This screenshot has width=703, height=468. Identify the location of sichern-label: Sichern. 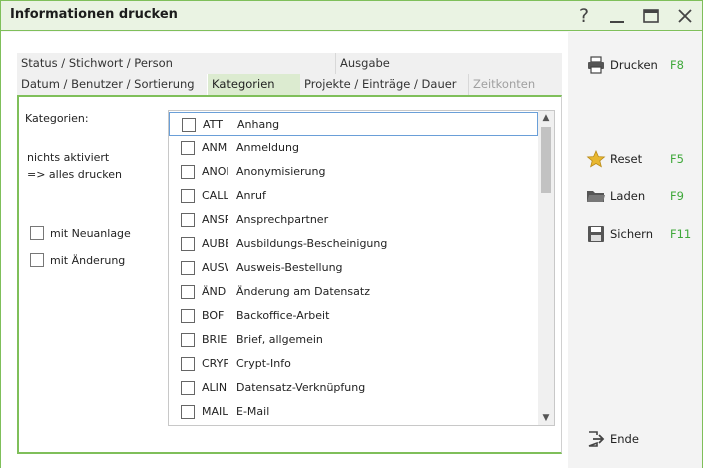
(631, 234).